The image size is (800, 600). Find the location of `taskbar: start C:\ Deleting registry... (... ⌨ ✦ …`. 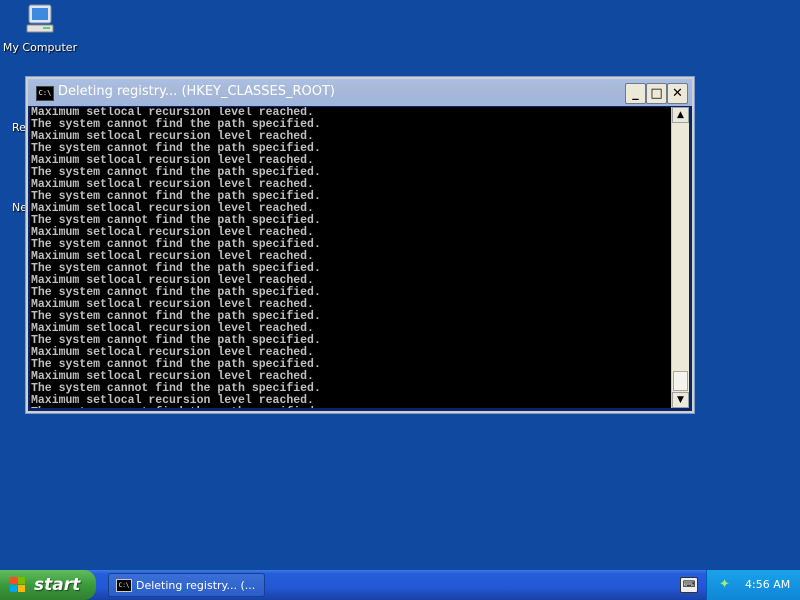

taskbar: start C:\ Deleting registry... (... ⌨ ✦ … is located at coordinates (400, 585).